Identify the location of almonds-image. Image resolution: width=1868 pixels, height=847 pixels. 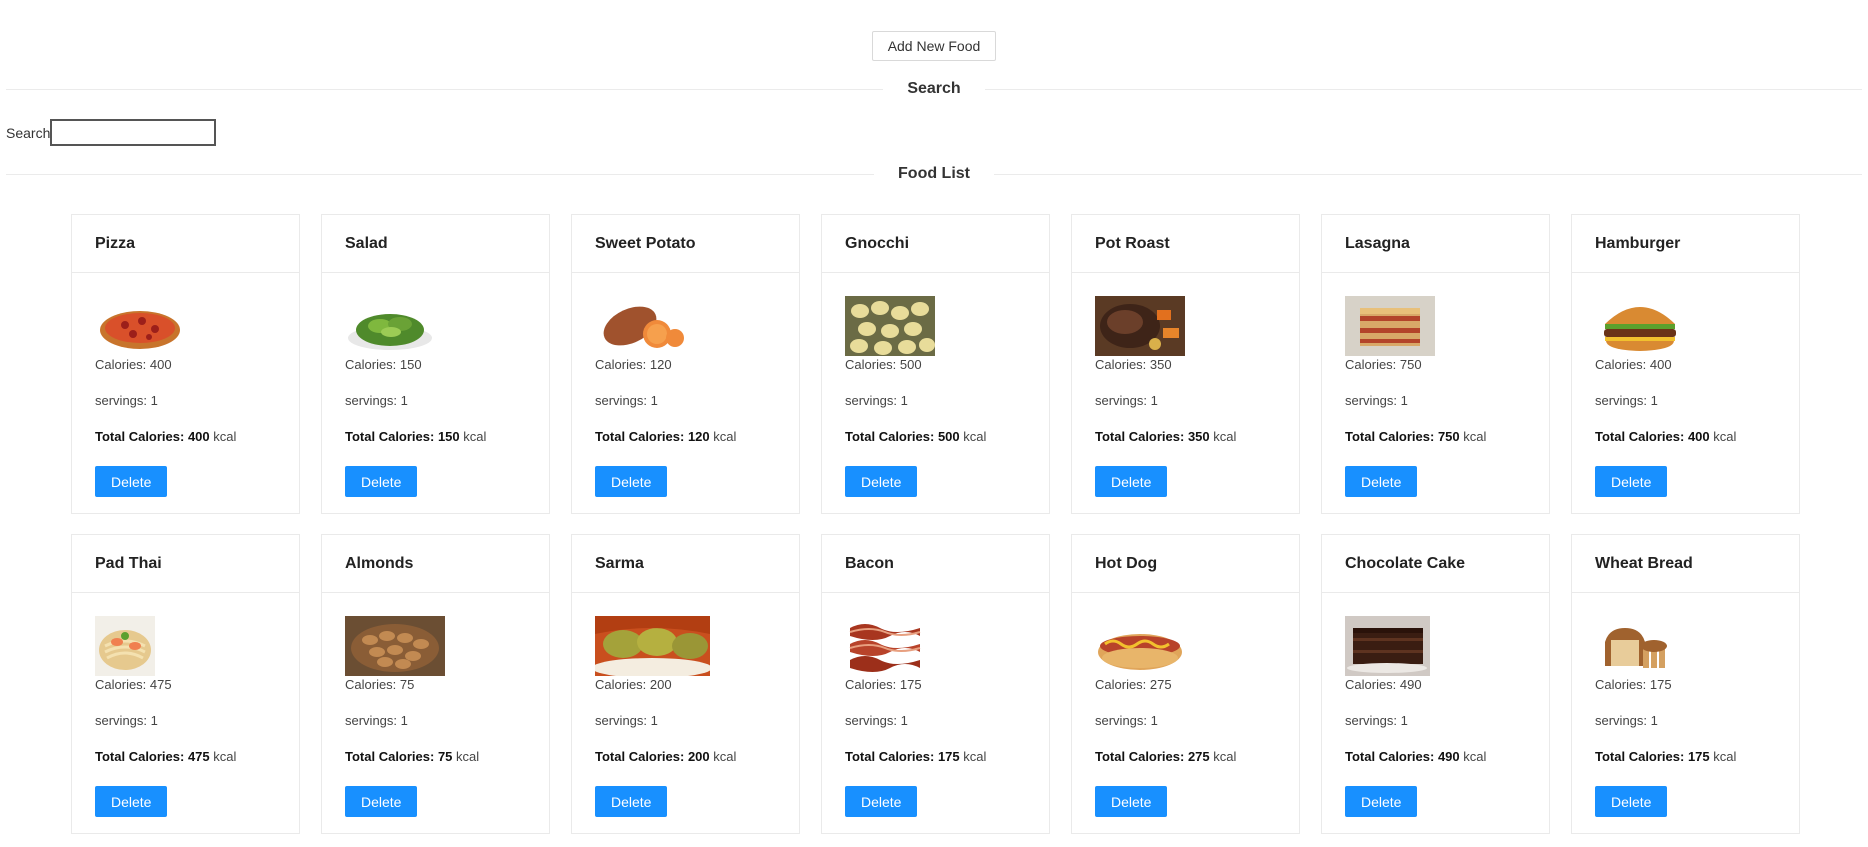
(435, 646).